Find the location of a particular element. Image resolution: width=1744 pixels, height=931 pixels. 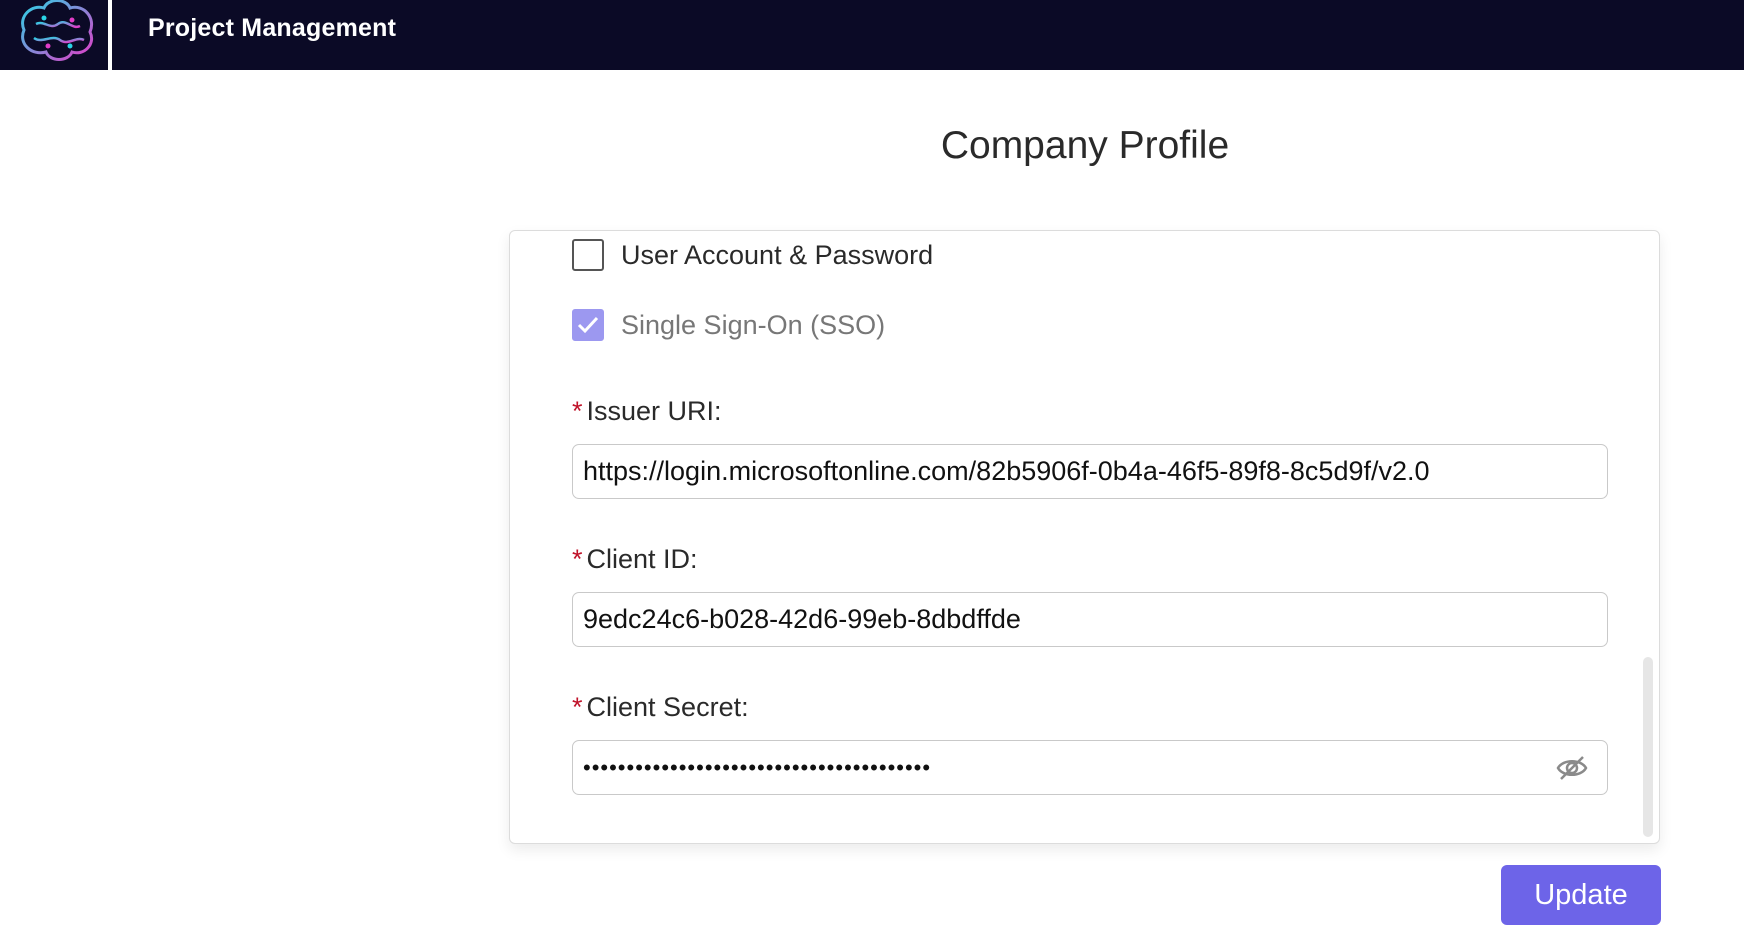

user-account-password-option: User Account & Password is located at coordinates (752, 255).